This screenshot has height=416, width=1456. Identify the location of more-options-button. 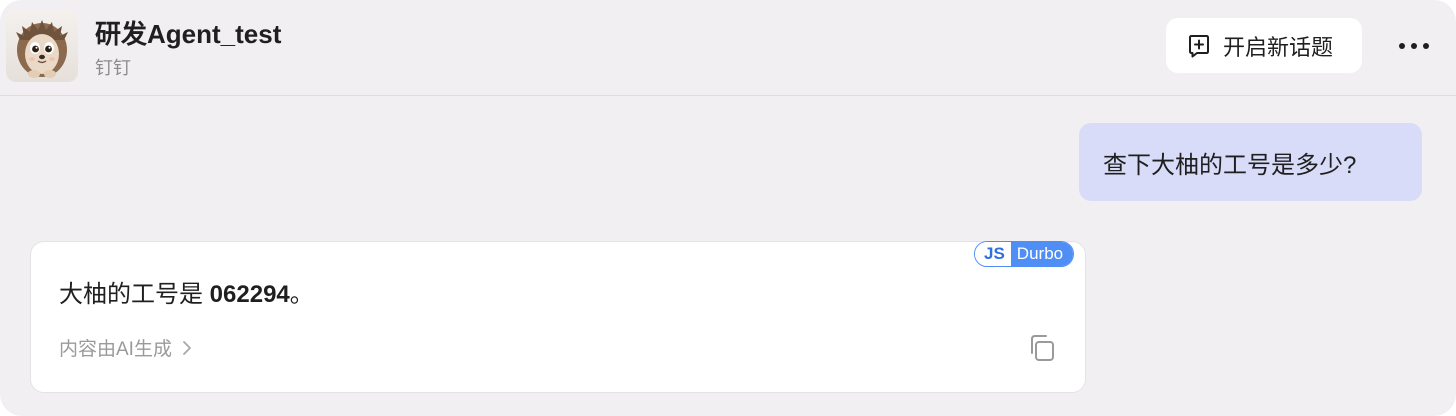
(1414, 46).